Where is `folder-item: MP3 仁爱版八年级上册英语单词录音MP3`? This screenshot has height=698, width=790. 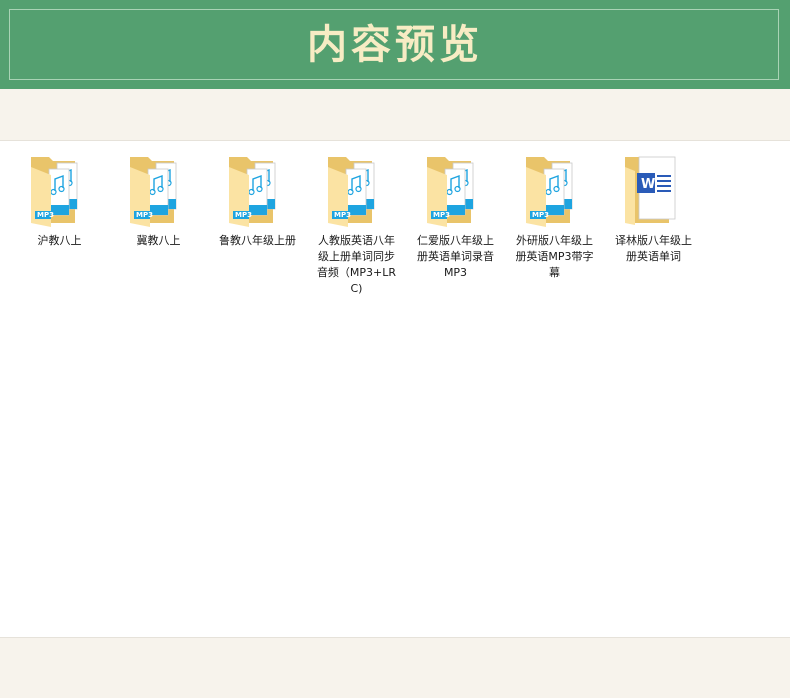 folder-item: MP3 仁爱版八年级上册英语单词录音MP3 is located at coordinates (455, 216).